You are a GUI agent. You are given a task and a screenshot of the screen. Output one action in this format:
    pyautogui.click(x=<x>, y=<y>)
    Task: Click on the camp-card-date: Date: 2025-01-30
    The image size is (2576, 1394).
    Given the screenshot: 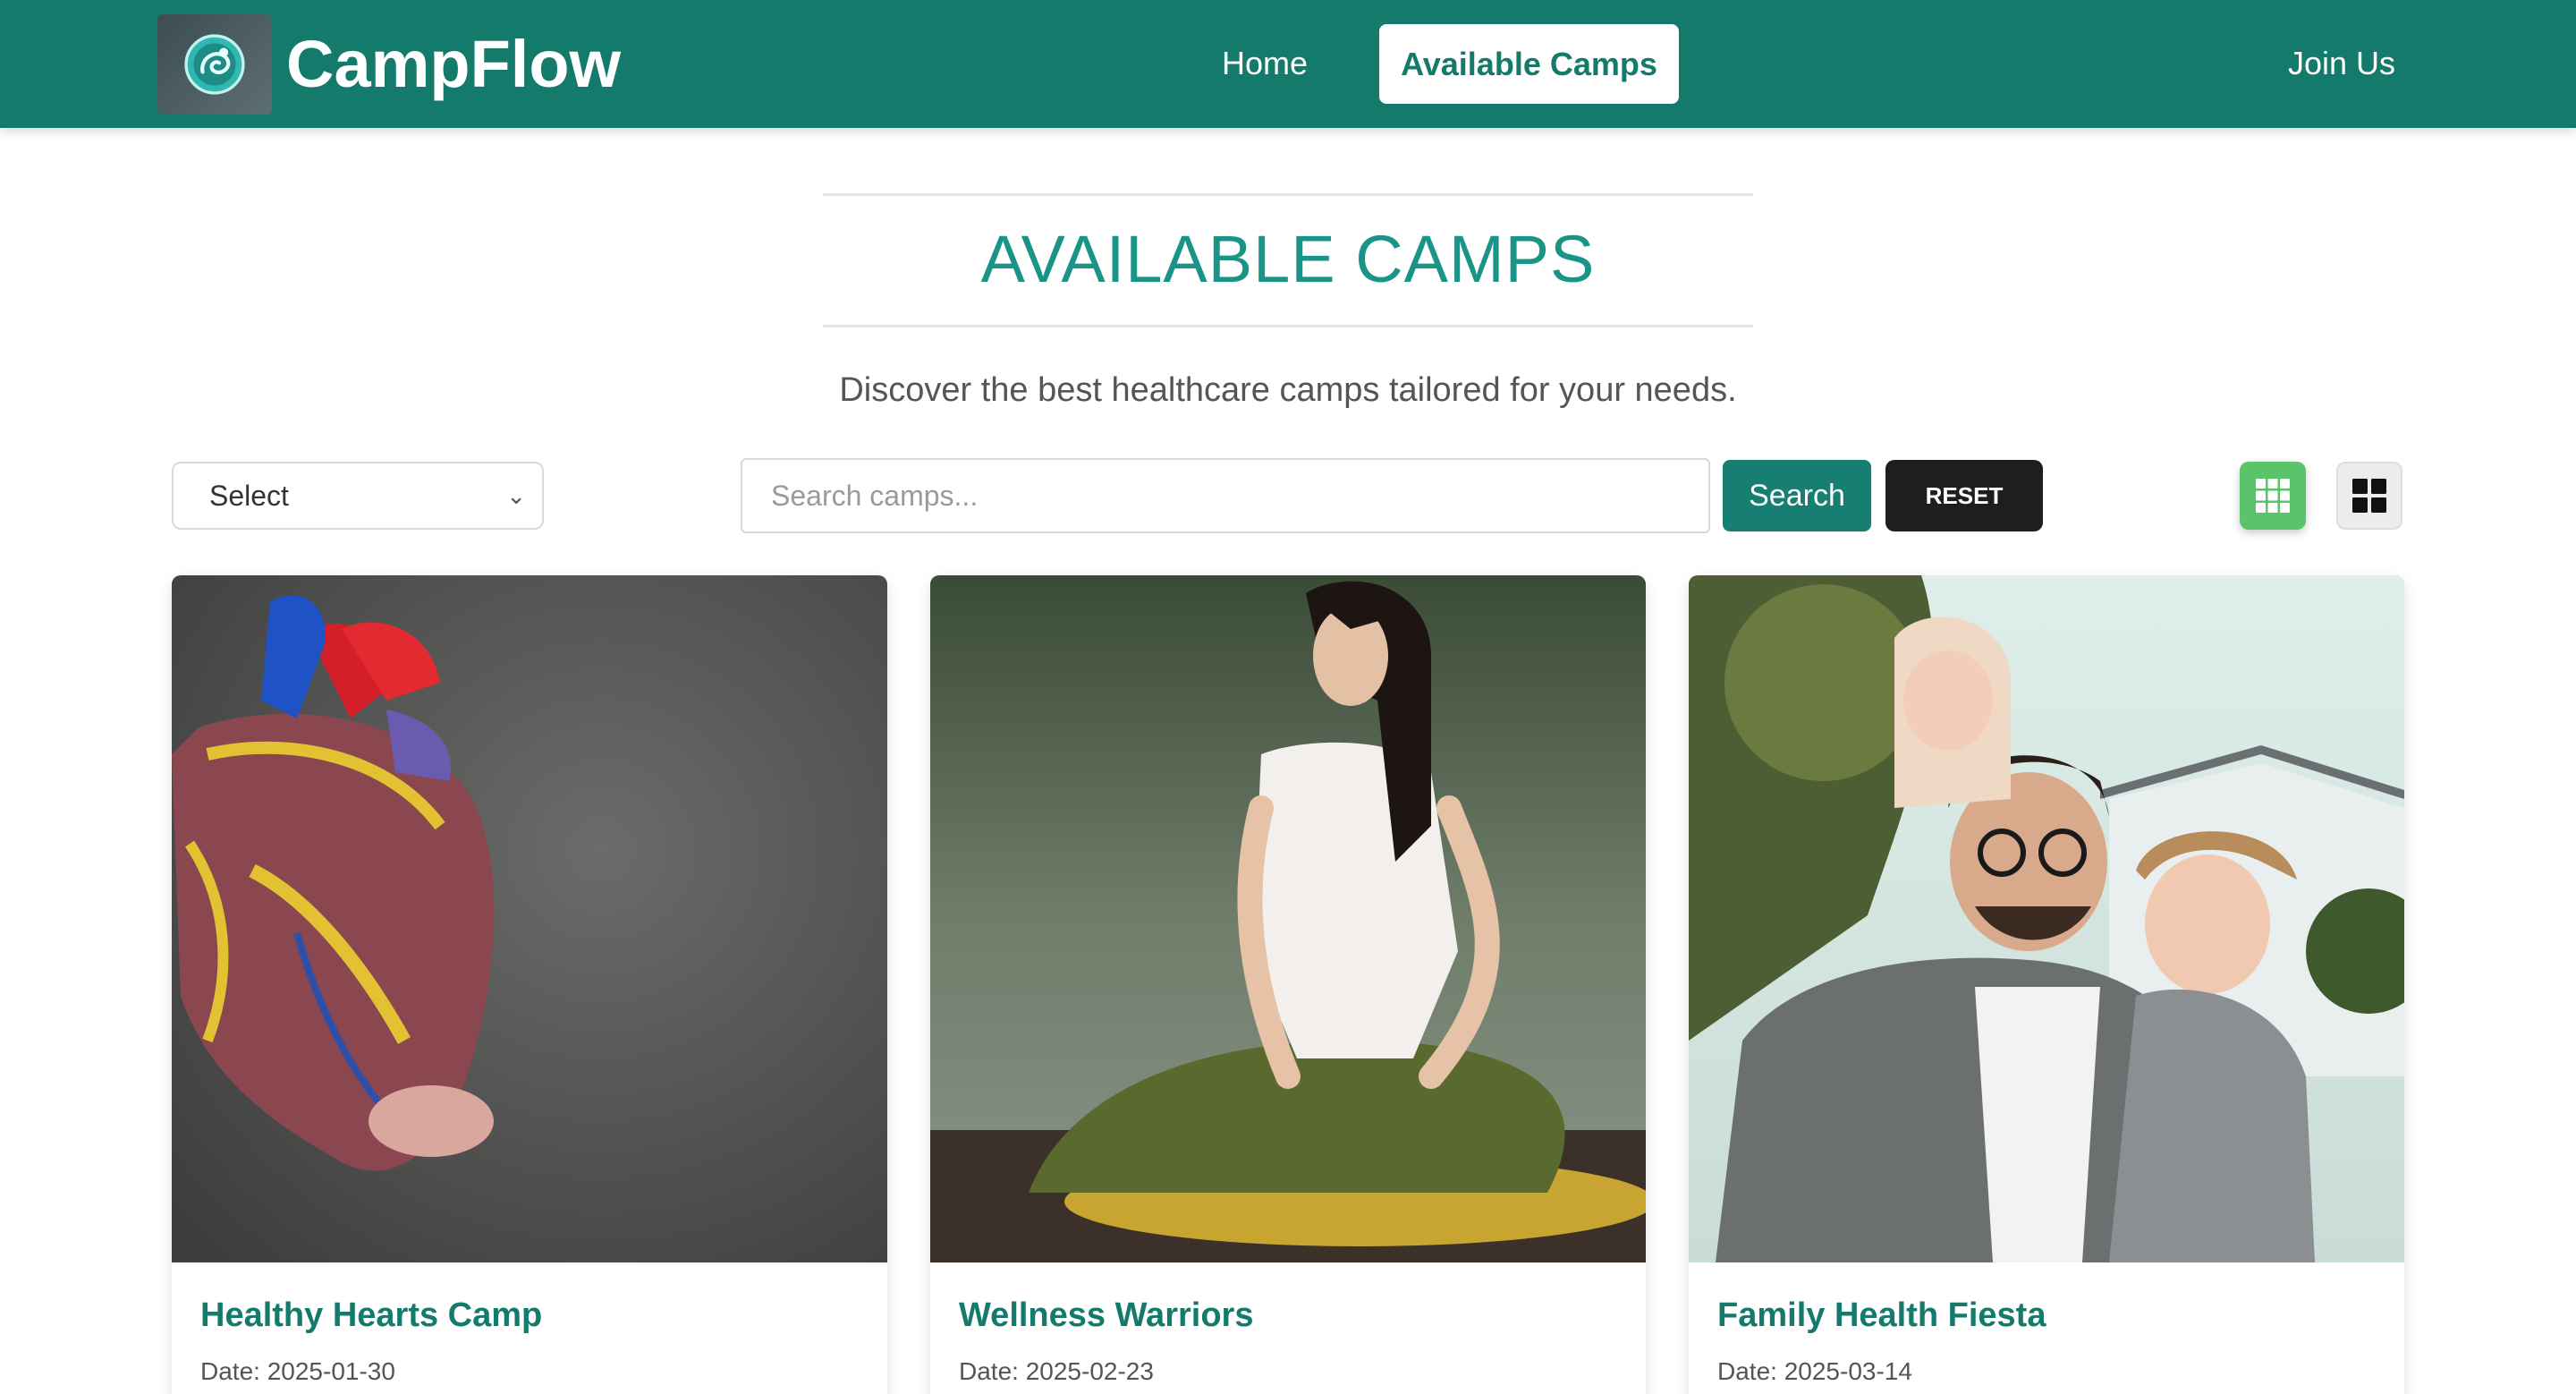 What is the action you would take?
    pyautogui.click(x=297, y=1371)
    